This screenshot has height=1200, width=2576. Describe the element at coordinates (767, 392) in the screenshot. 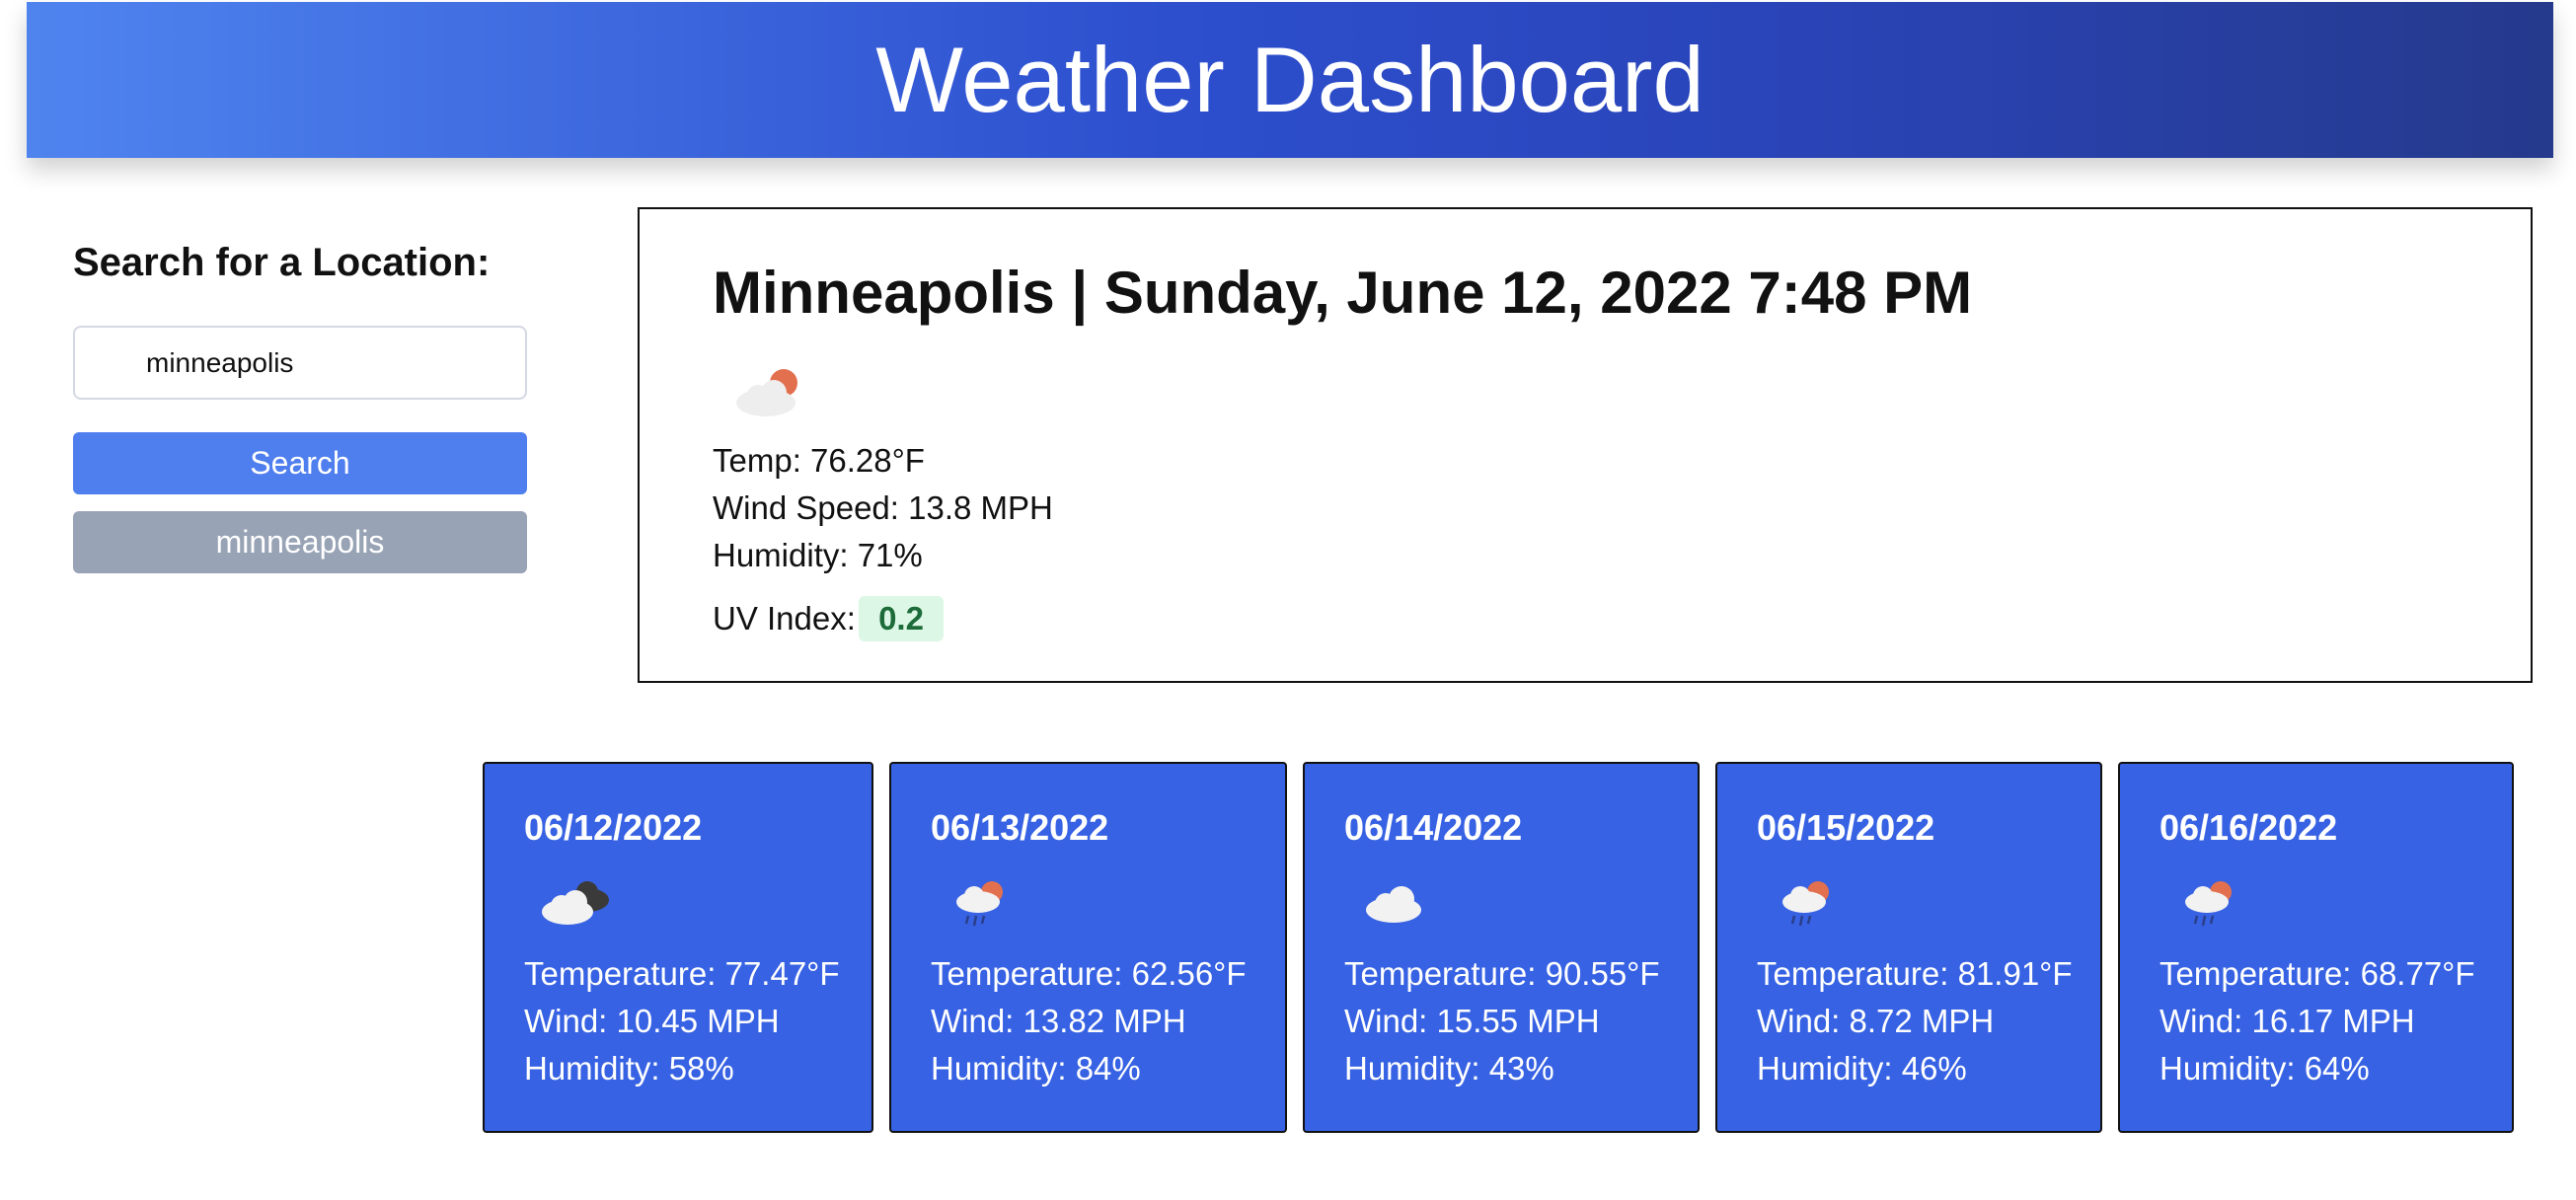

I see `few-clouds-icon` at that location.